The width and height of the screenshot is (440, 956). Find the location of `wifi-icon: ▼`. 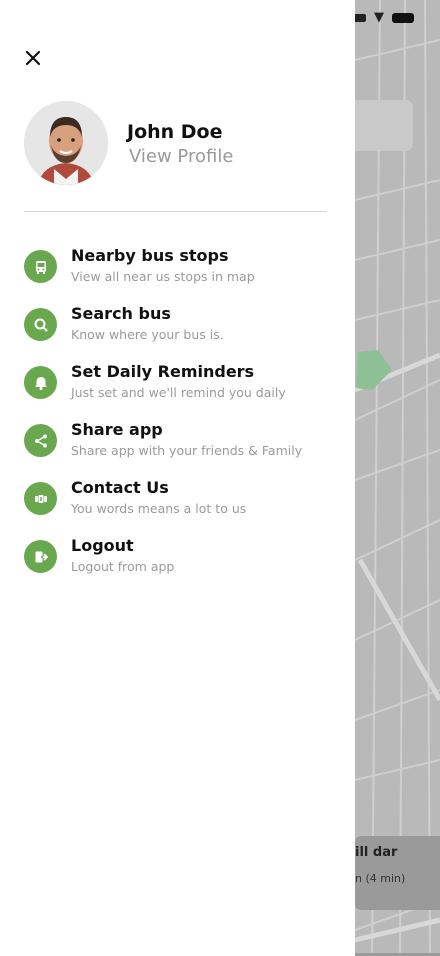

wifi-icon: ▼ is located at coordinates (379, 17).